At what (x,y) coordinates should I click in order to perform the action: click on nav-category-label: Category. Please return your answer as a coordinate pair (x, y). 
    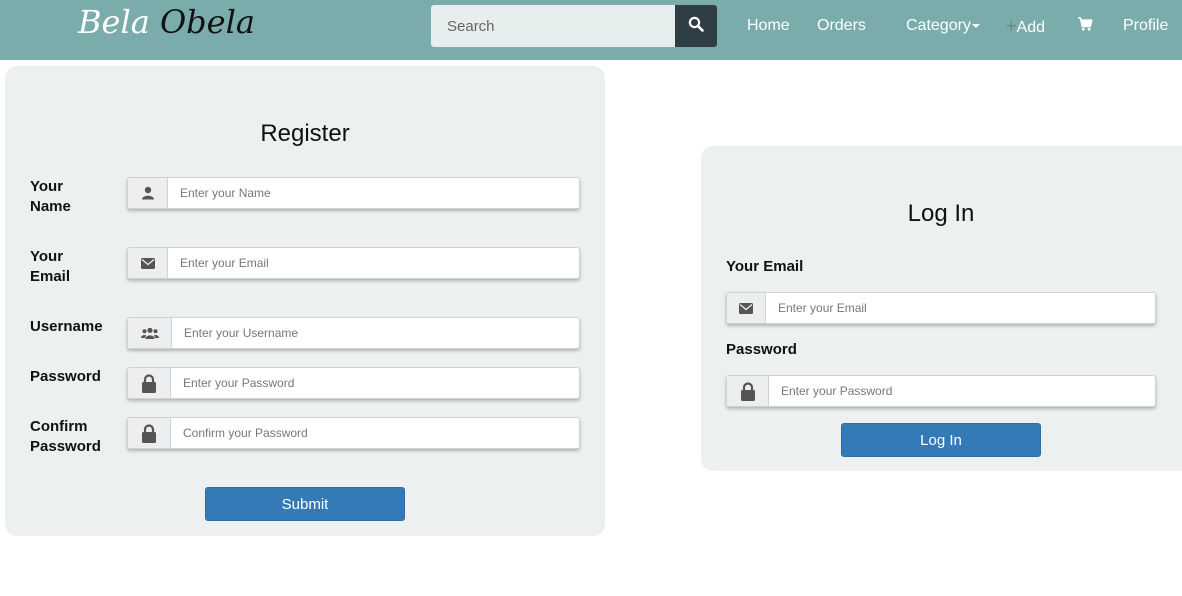
    Looking at the image, I should click on (938, 25).